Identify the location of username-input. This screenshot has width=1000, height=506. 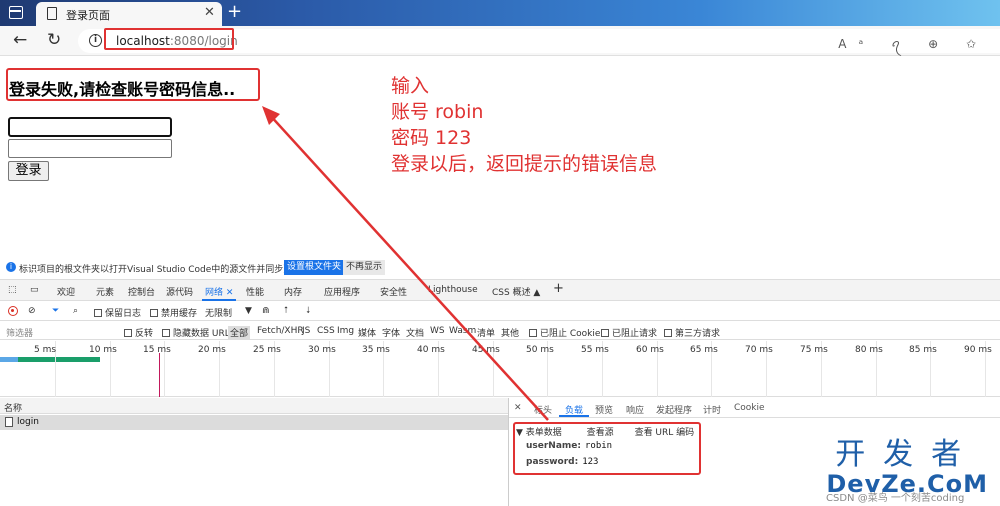
(90, 127).